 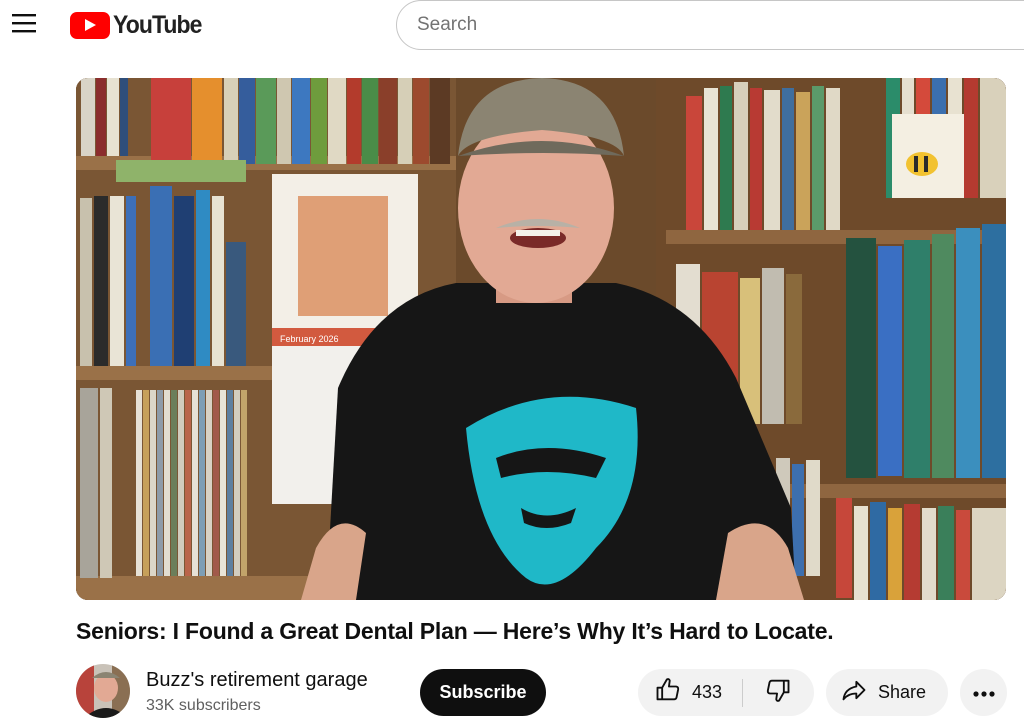 What do you see at coordinates (203, 705) in the screenshot?
I see `subscriber-count: 33K subscribers` at bounding box center [203, 705].